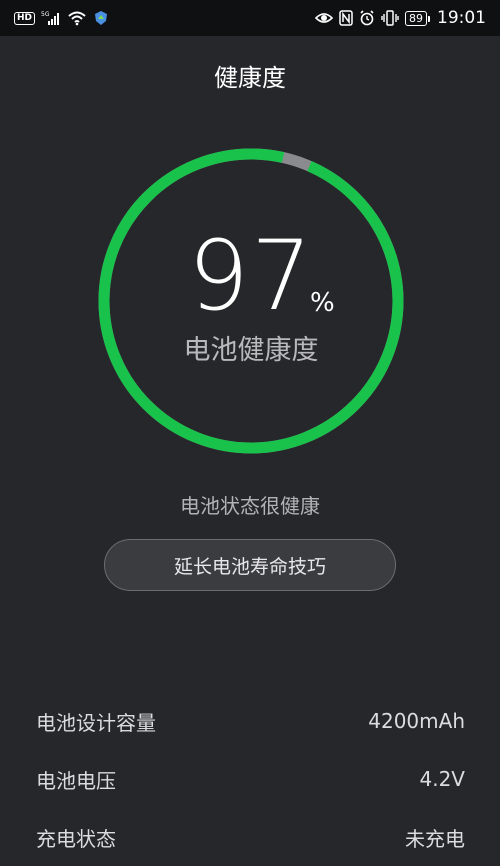  I want to click on svg-text: 5G, so click(45, 14).